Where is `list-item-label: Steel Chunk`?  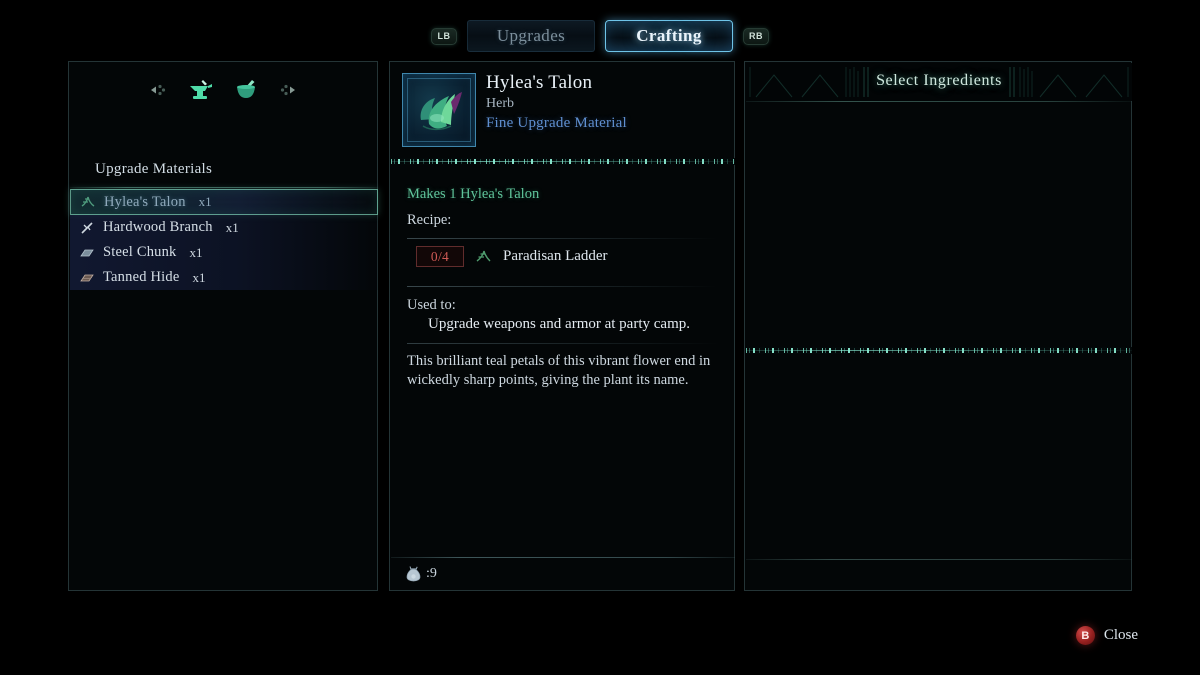
list-item-label: Steel Chunk is located at coordinates (140, 252).